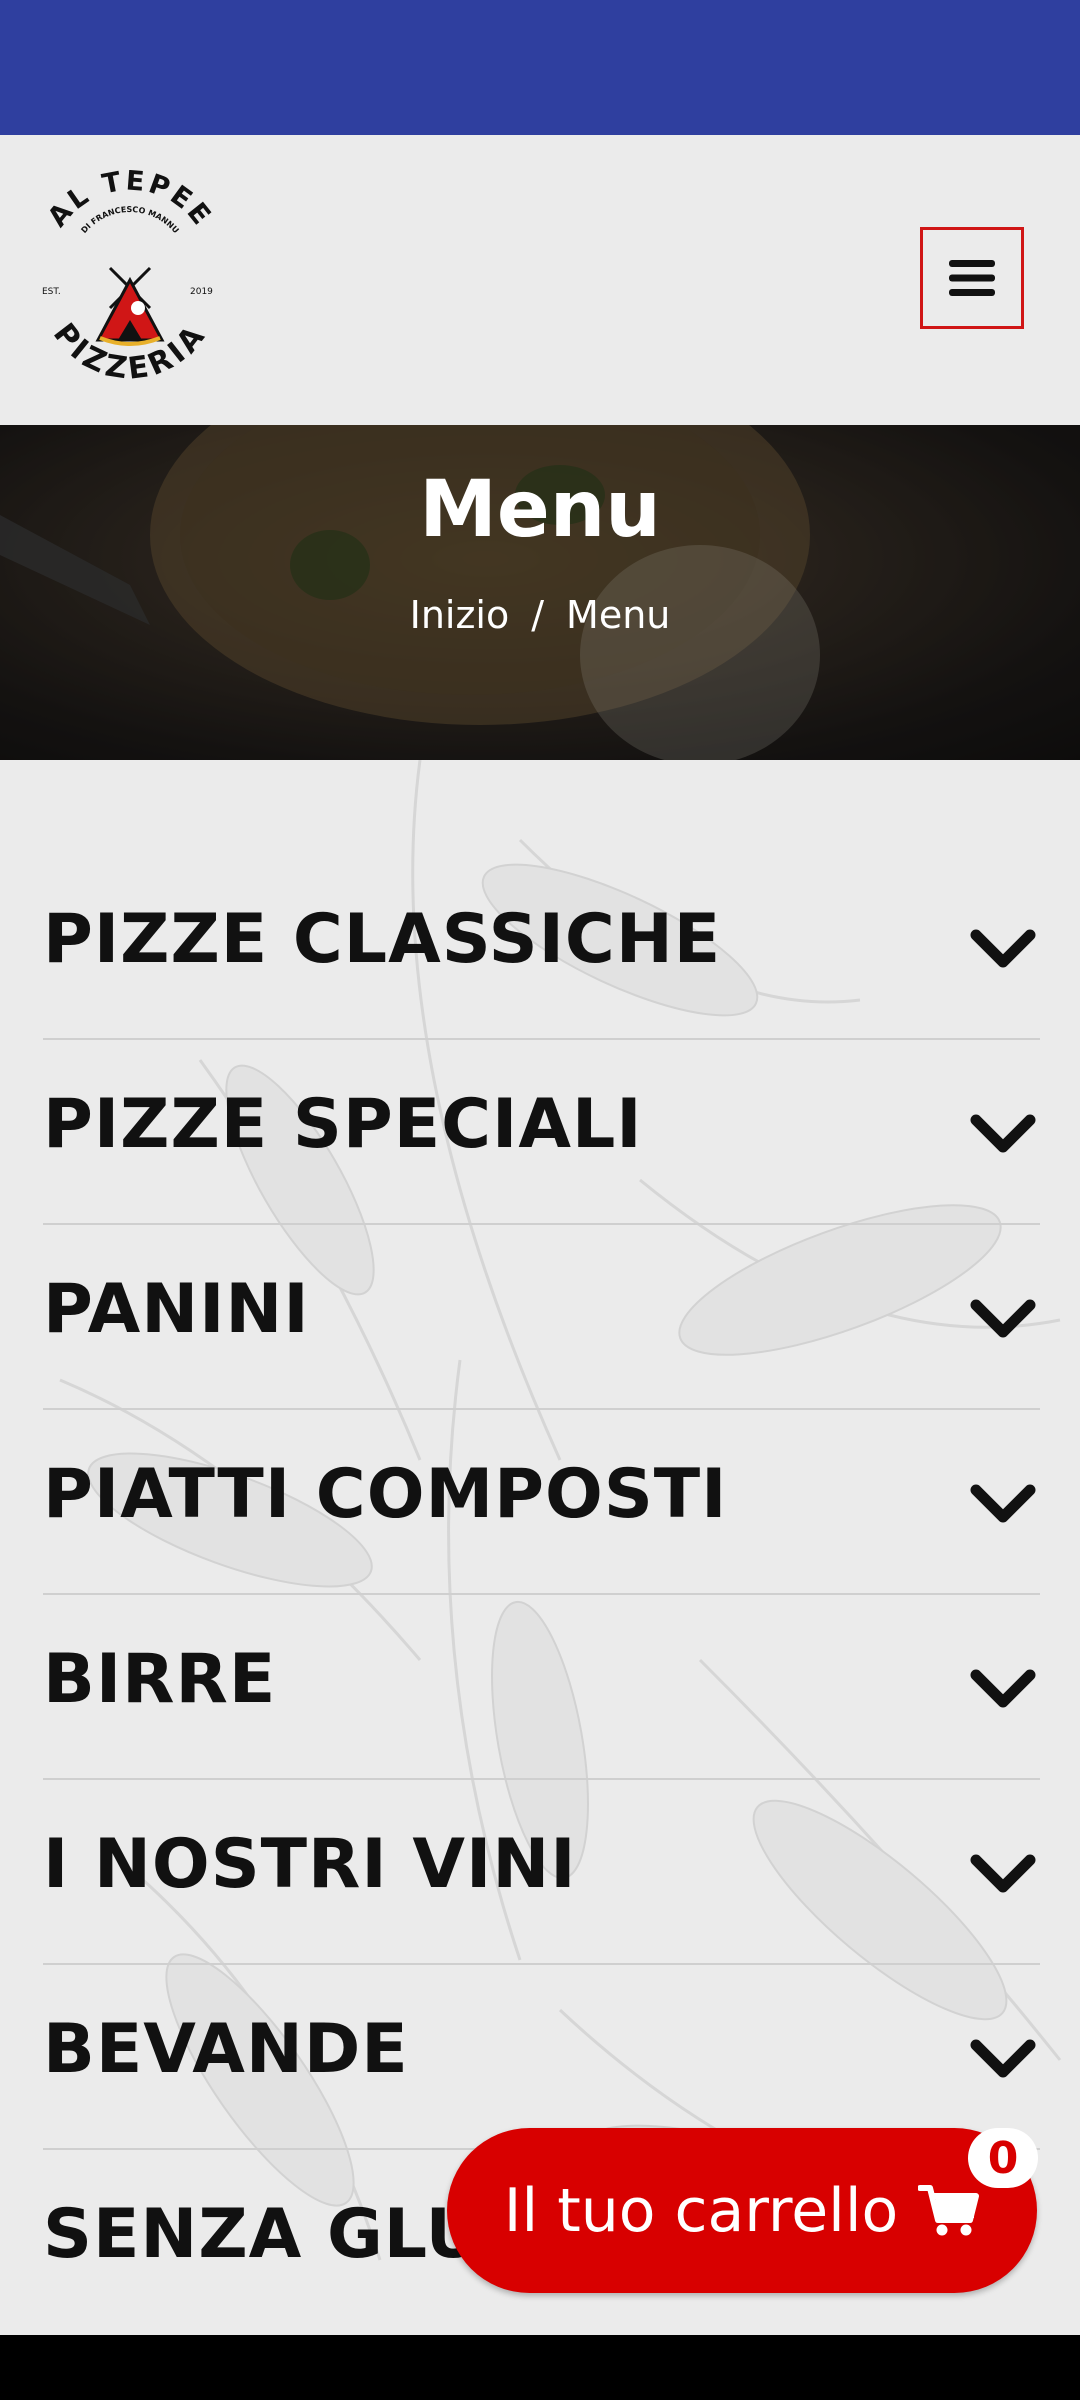 This screenshot has height=2400, width=1080. Describe the element at coordinates (541, 2057) in the screenshot. I see `menu-category-bevande: BEVANDE` at that location.